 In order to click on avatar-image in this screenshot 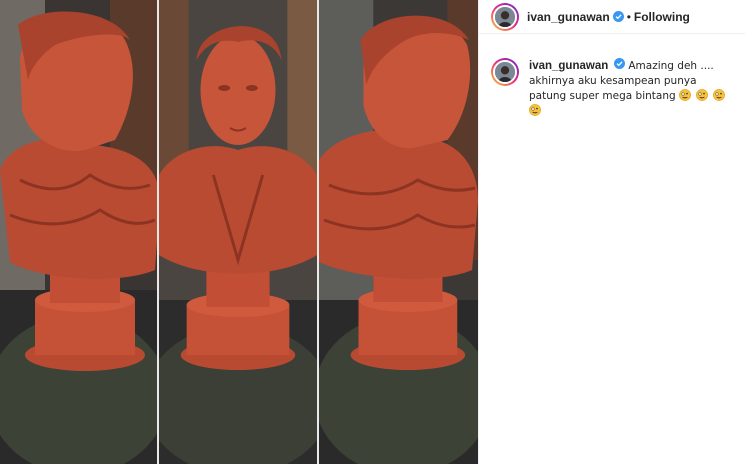, I will do `click(505, 16)`.